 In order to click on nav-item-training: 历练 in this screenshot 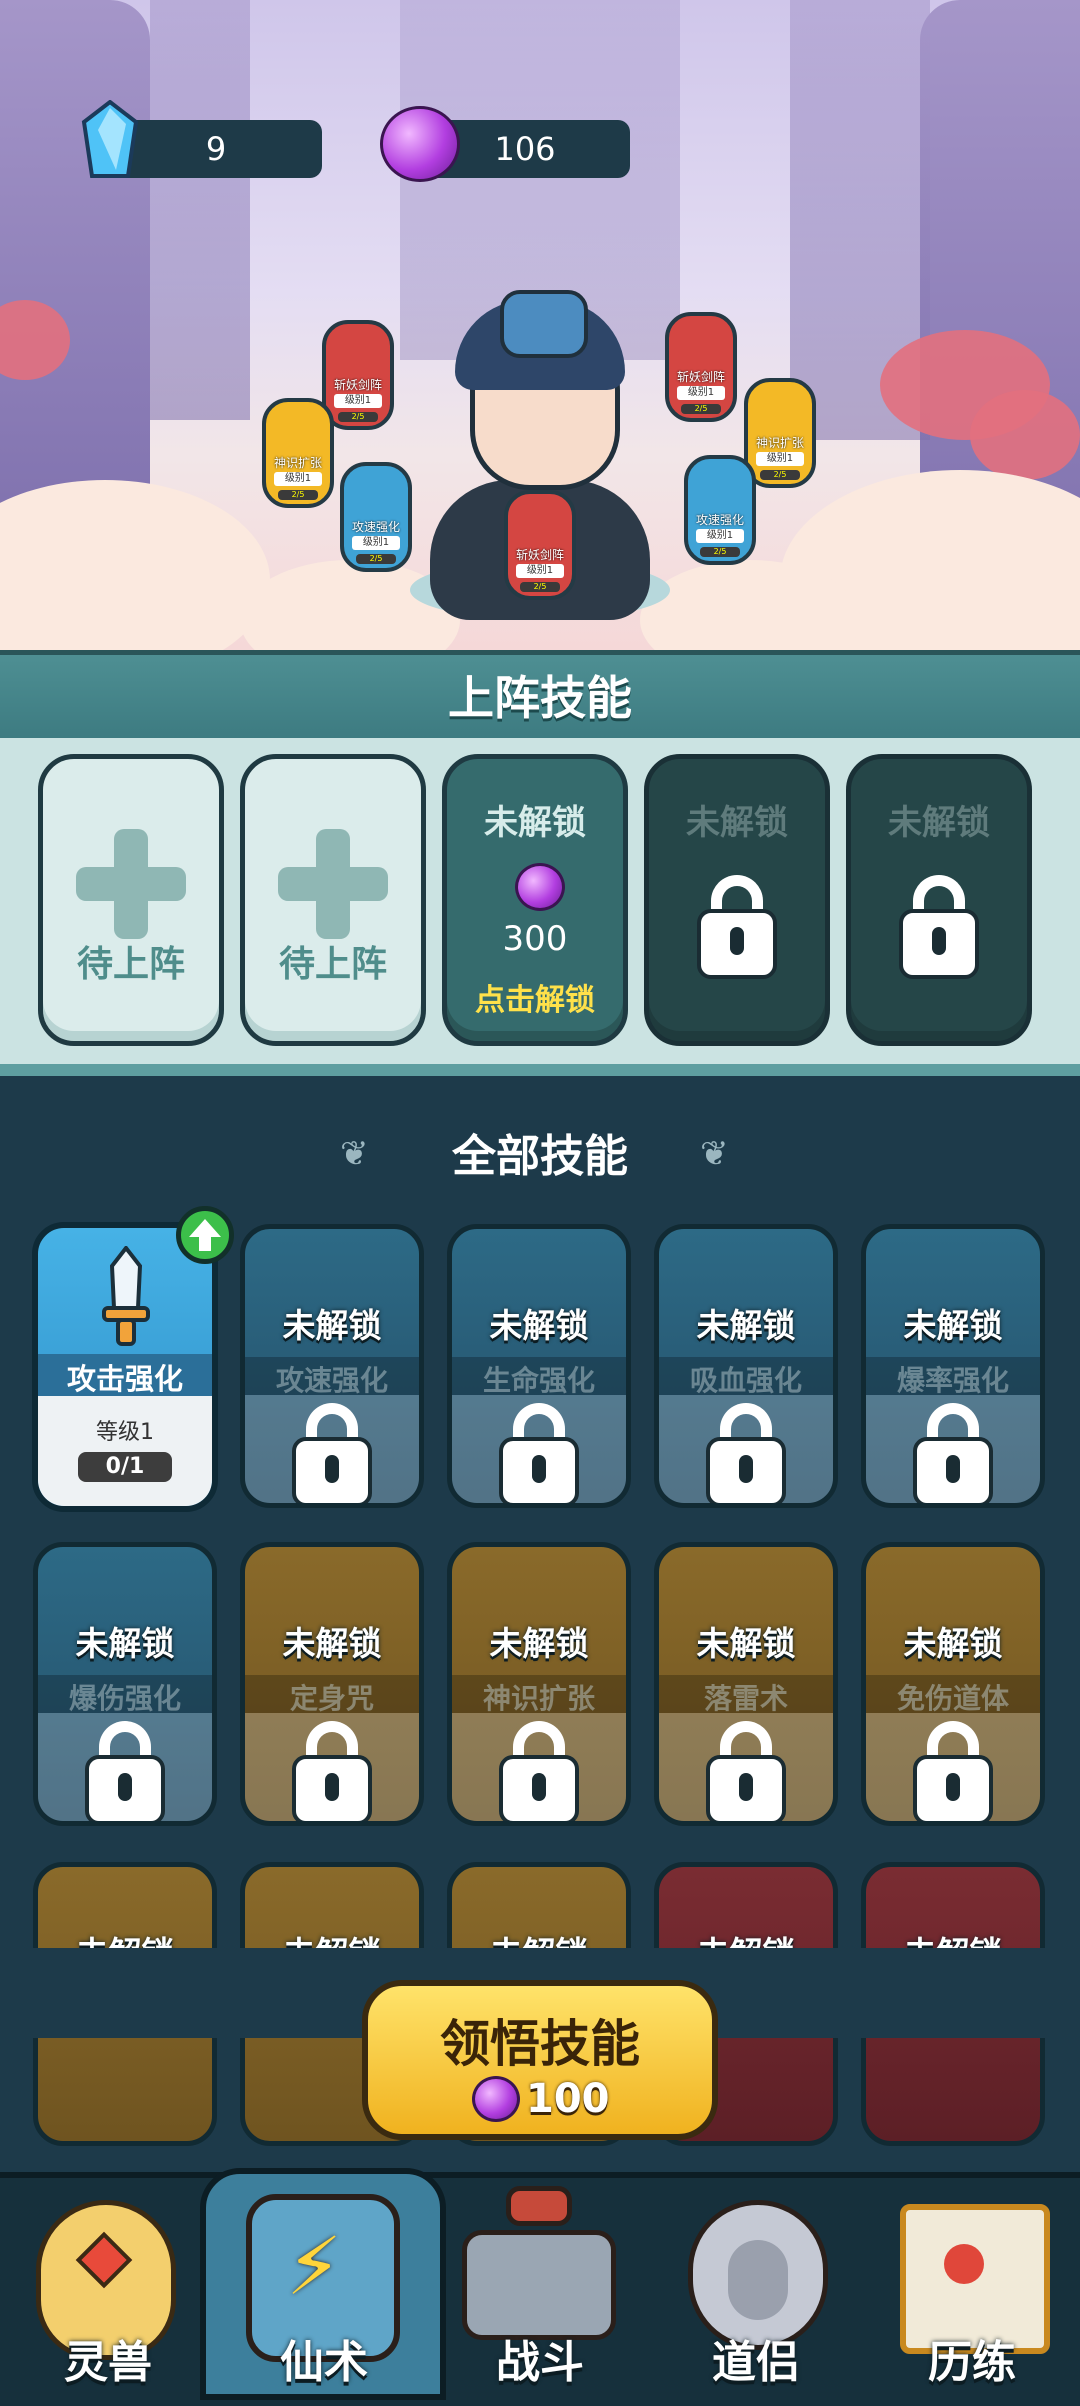, I will do `click(972, 2290)`.